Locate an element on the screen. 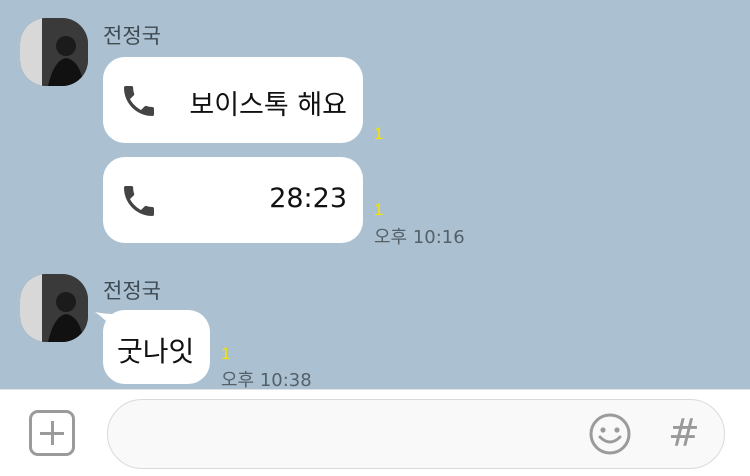 This screenshot has height=476, width=750. chat-message-bubble: 굿나잇 is located at coordinates (156, 347).